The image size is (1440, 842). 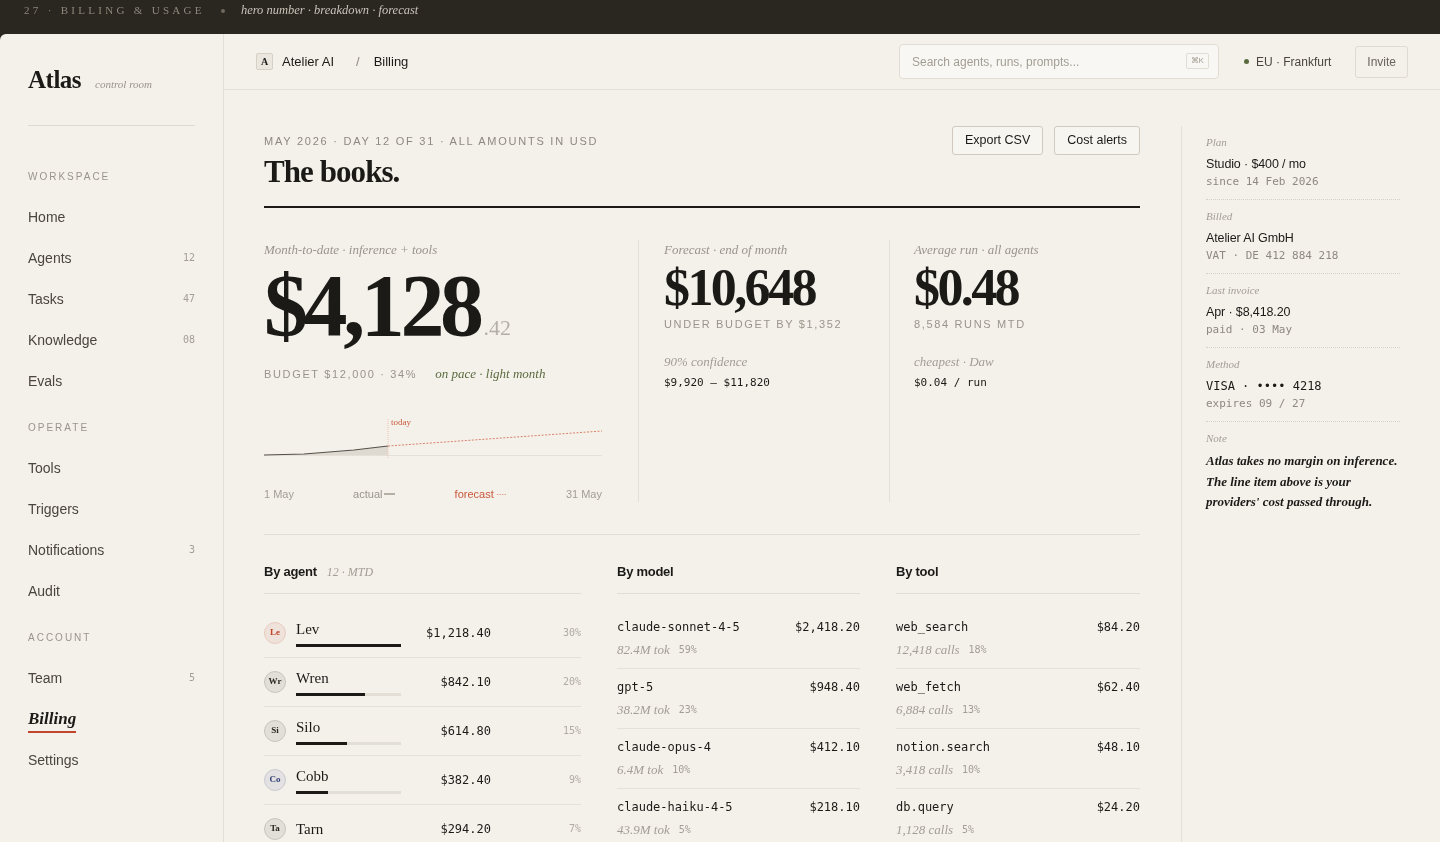 I want to click on stat-detail-value: $0.04 / run, so click(x=951, y=383).